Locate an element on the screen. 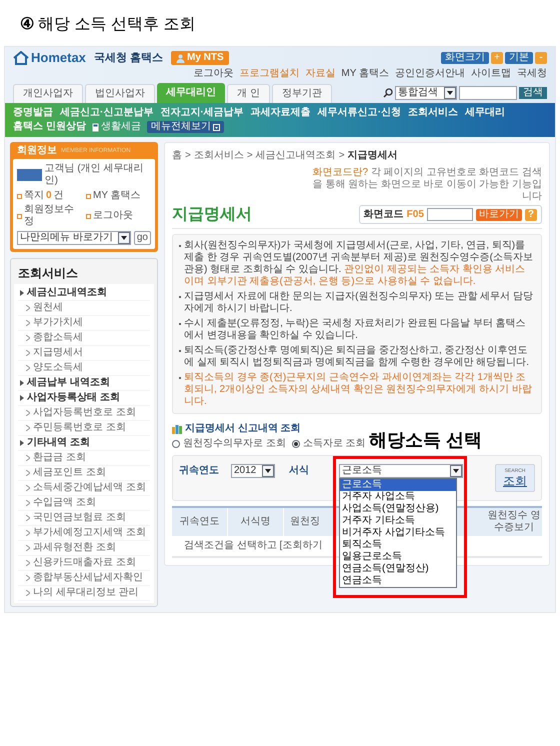 This screenshot has height=746, width=560. dropdown-option: 사업소득(연말정산용) is located at coordinates (398, 509).